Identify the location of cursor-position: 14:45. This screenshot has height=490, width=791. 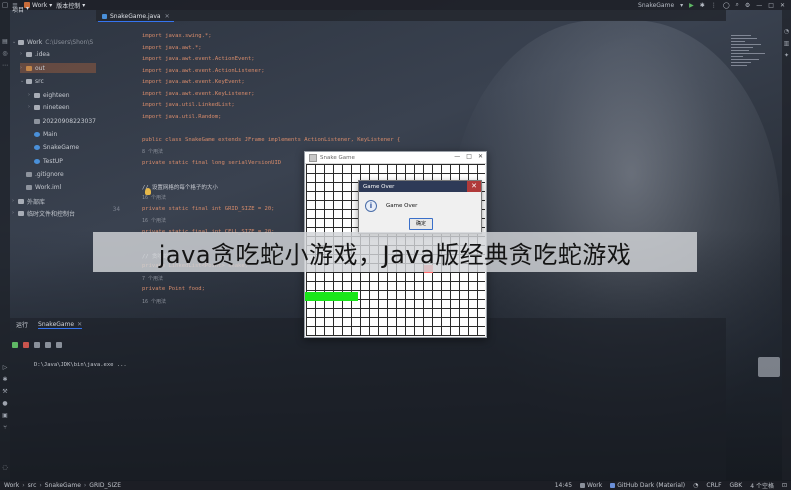
(563, 485).